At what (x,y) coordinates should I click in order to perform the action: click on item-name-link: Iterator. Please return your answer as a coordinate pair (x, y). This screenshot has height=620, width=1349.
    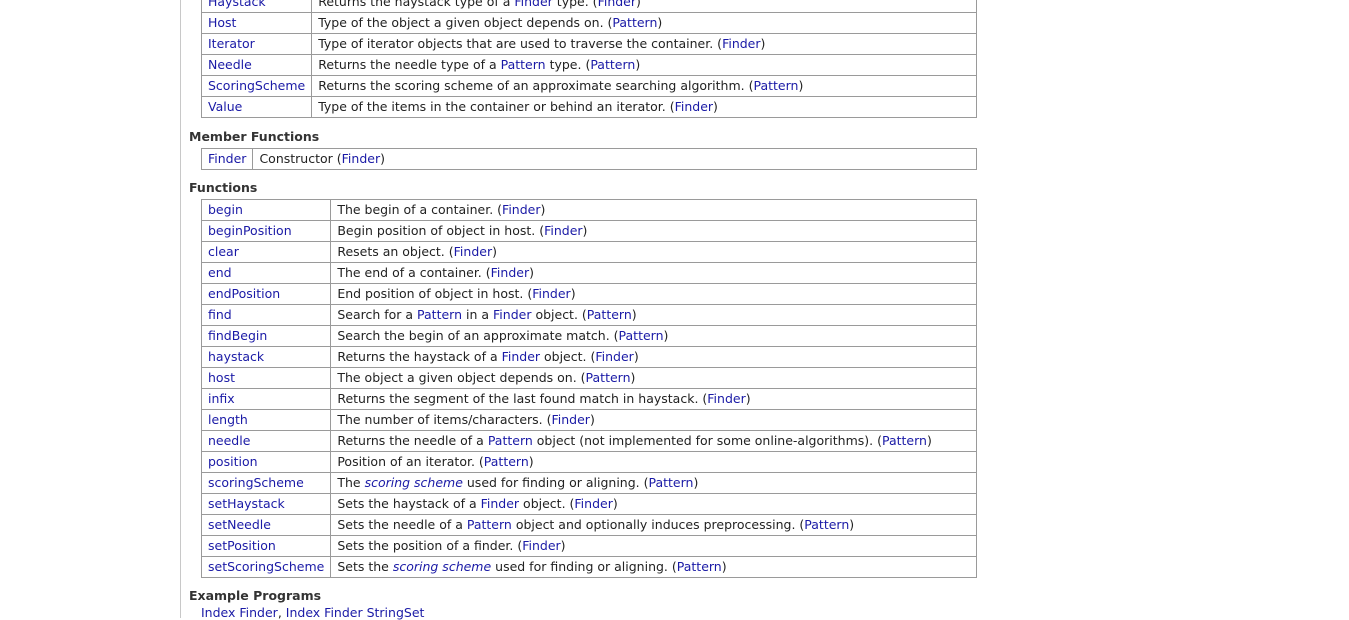
    Looking at the image, I should click on (231, 43).